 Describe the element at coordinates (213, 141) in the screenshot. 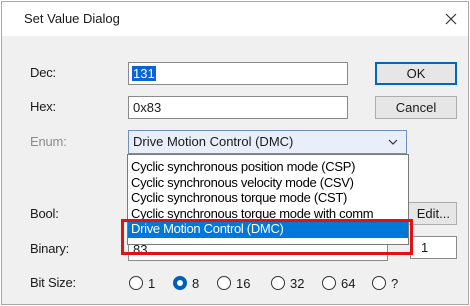

I see `enum-selected-value: Drive Motion Control (DMC)` at that location.